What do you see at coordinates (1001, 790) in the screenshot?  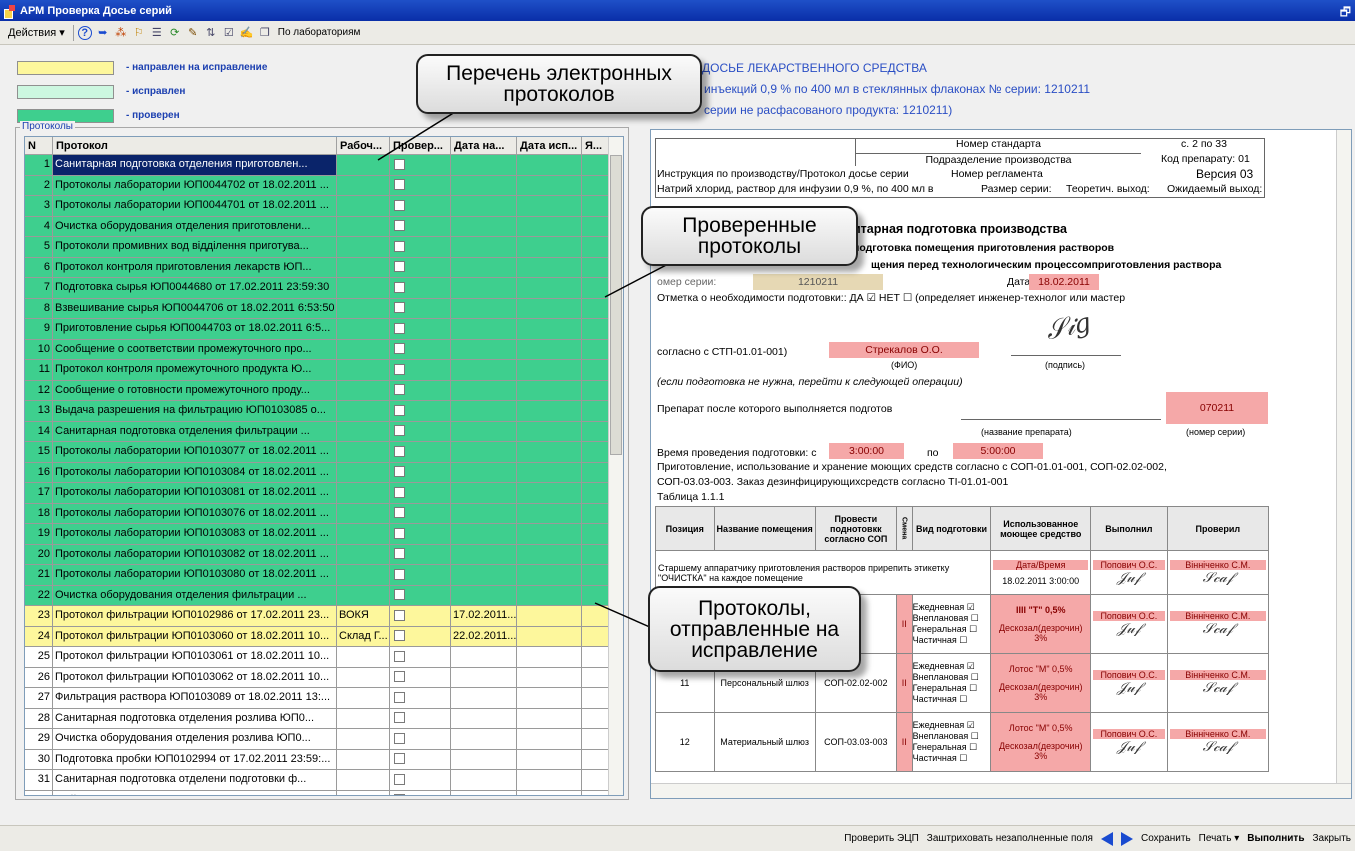 I see `document-hscrollbar` at bounding box center [1001, 790].